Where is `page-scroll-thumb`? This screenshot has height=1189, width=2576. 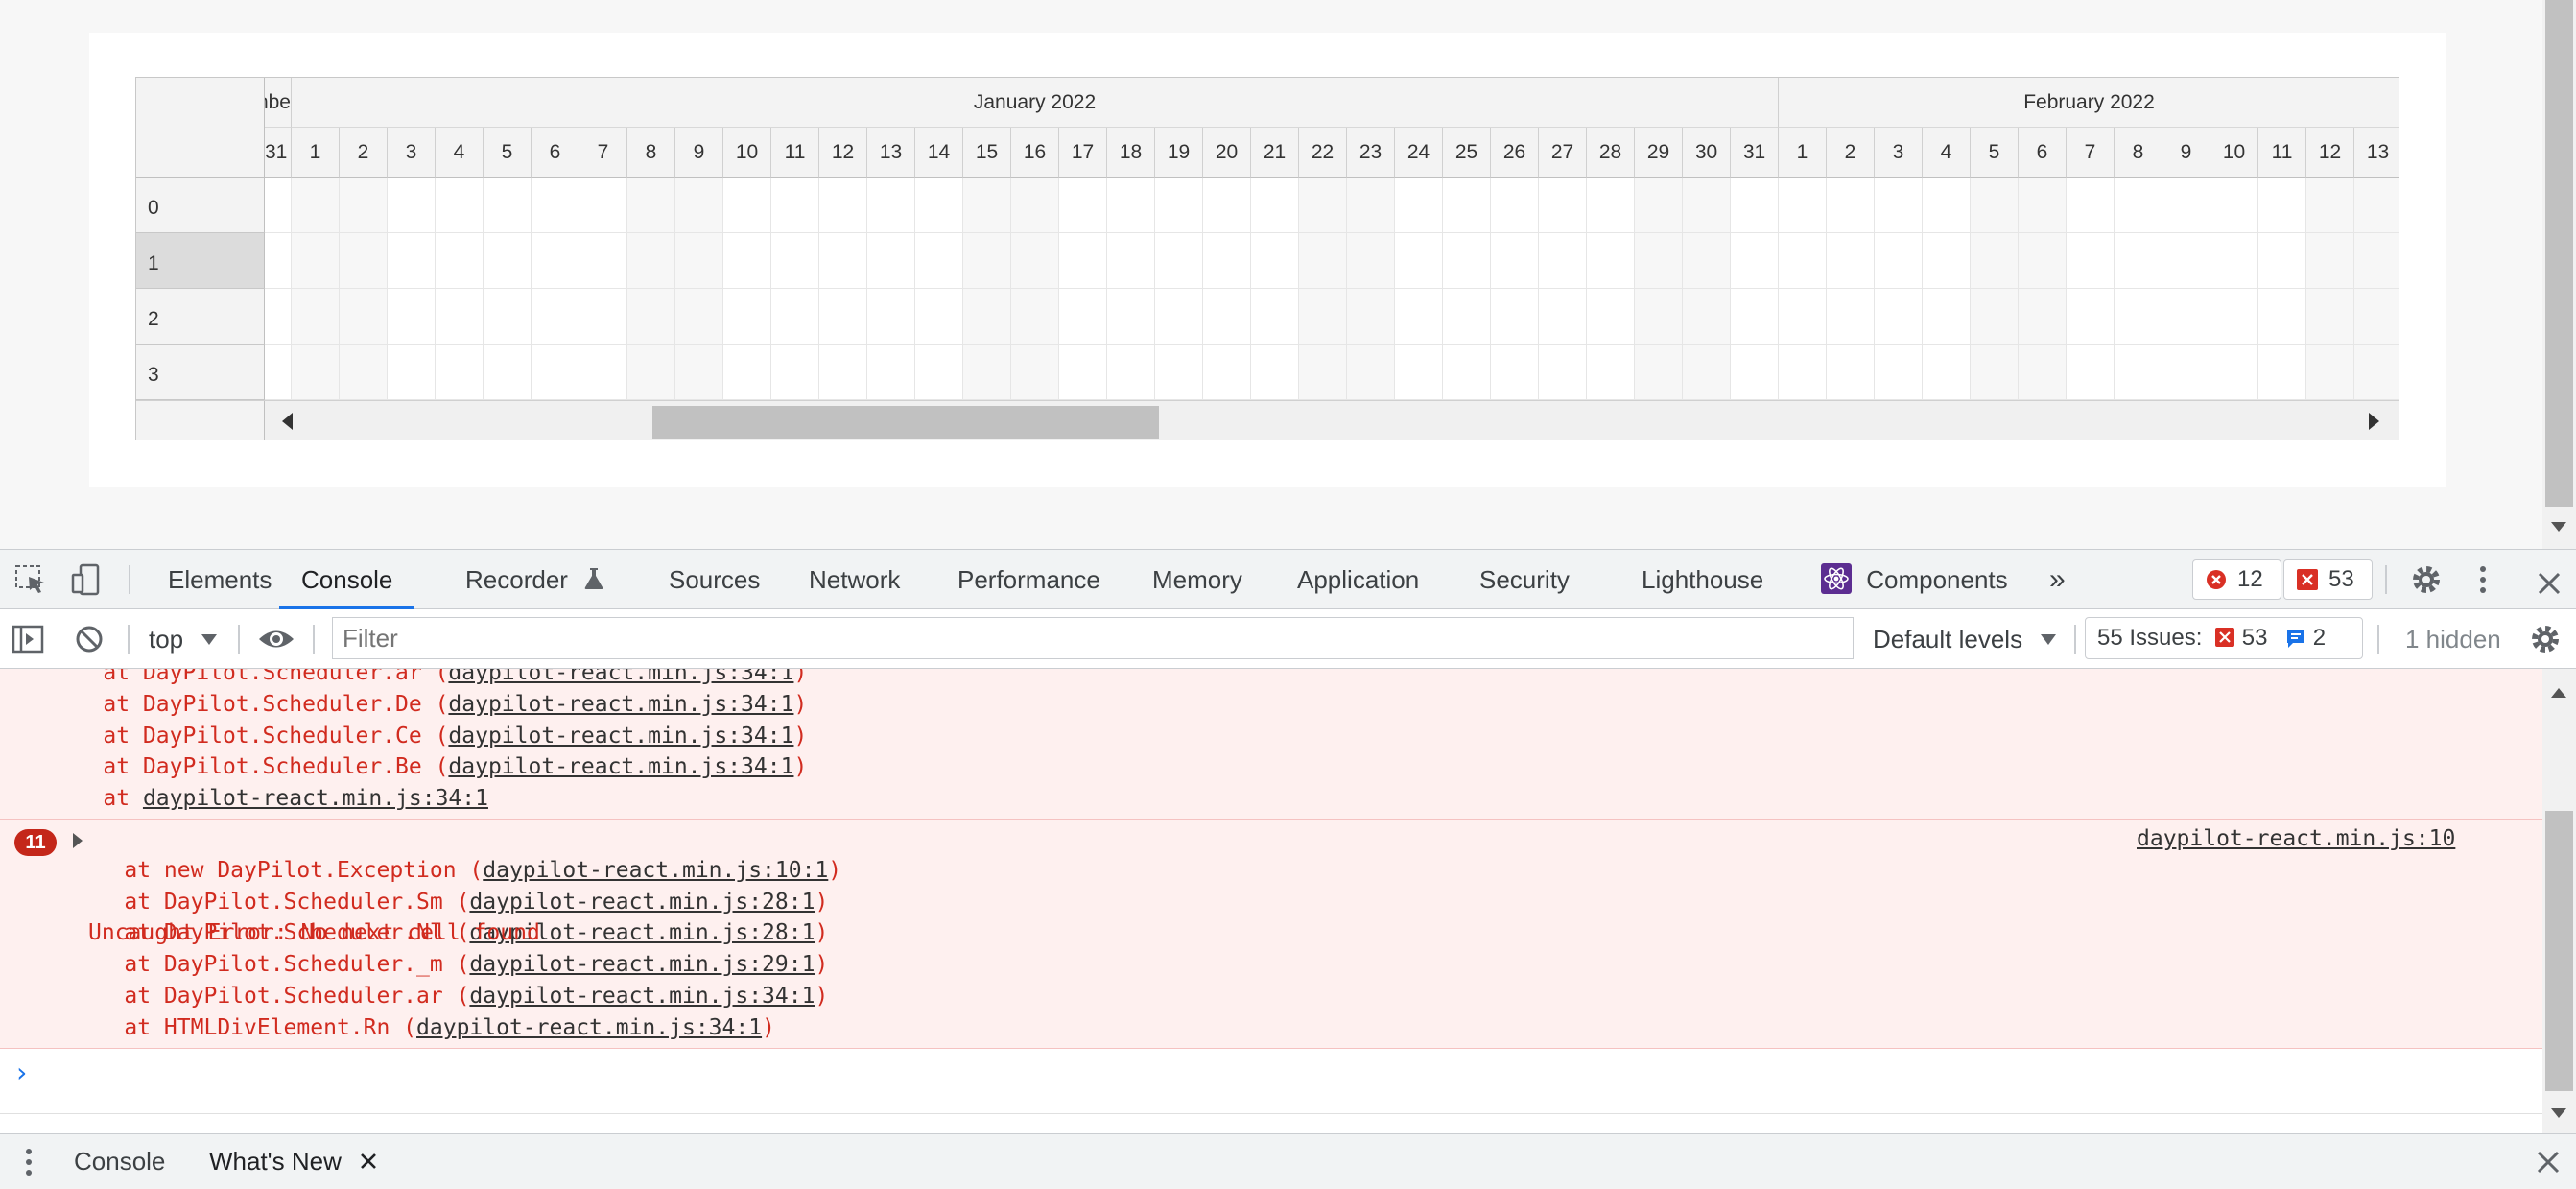 page-scroll-thumb is located at coordinates (2559, 253).